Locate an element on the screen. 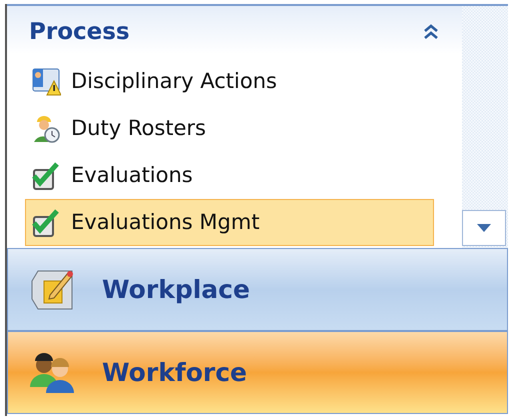 Image resolution: width=514 pixels, height=420 pixels. person-warning-icon is located at coordinates (46, 81).